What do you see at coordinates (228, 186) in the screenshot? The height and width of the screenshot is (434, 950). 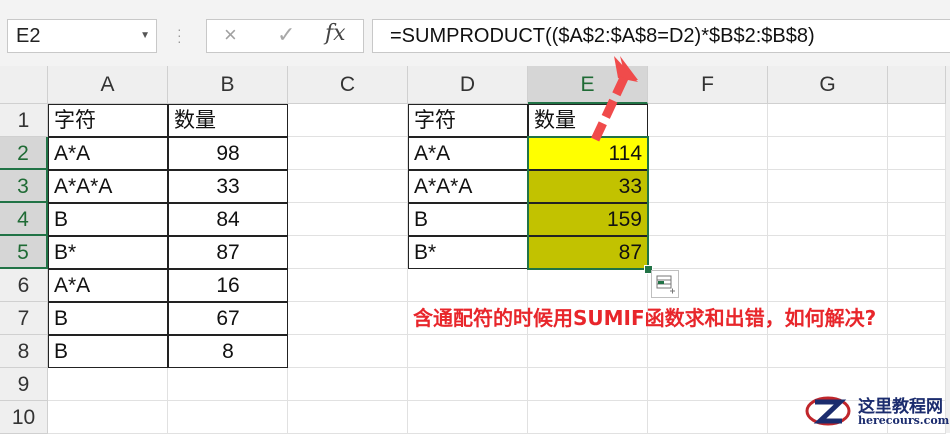 I see `cell-B3: 33` at bounding box center [228, 186].